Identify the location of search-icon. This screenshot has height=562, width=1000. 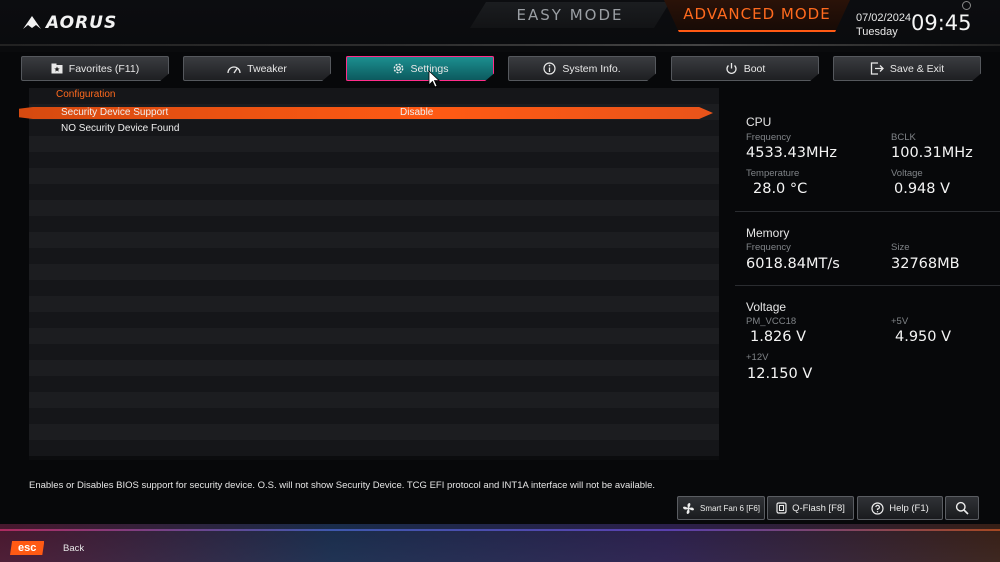
(962, 508).